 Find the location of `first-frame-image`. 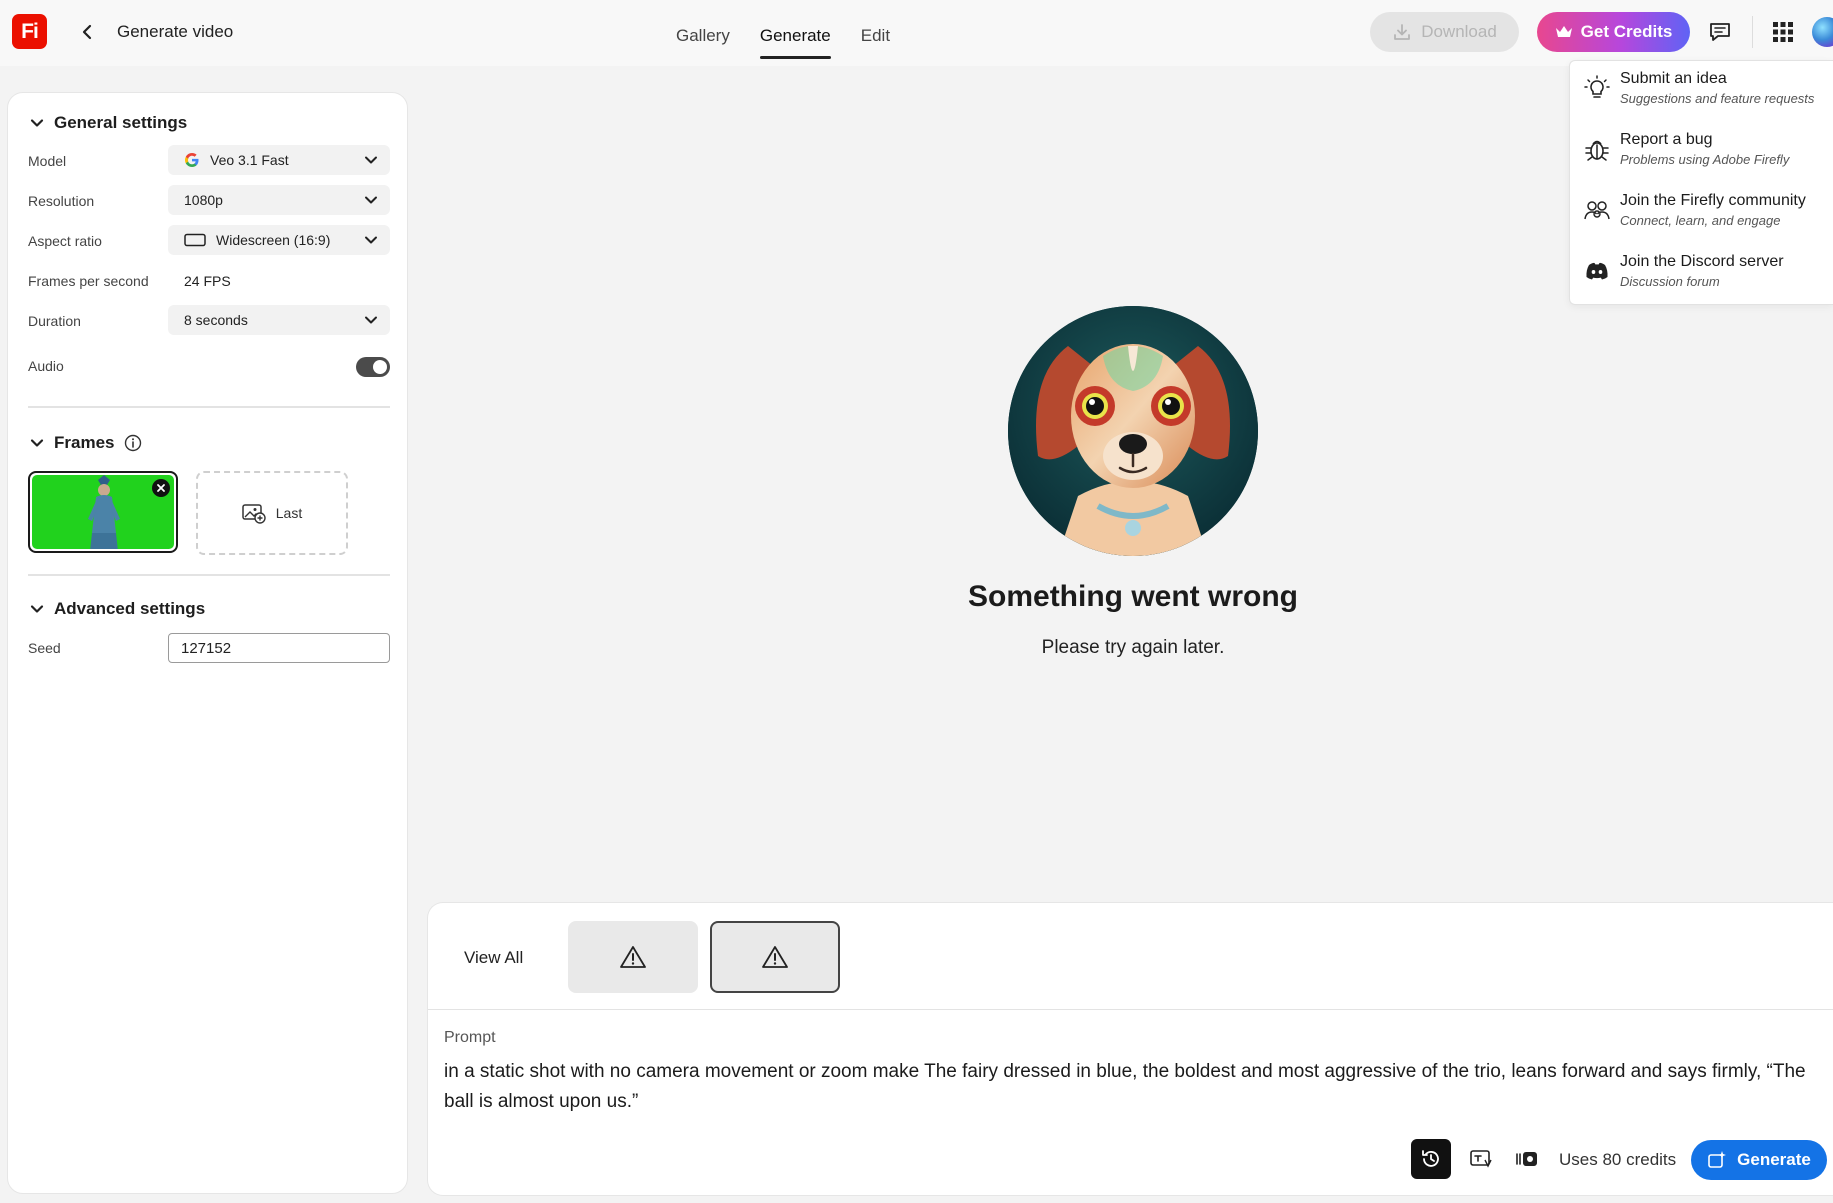

first-frame-image is located at coordinates (103, 512).